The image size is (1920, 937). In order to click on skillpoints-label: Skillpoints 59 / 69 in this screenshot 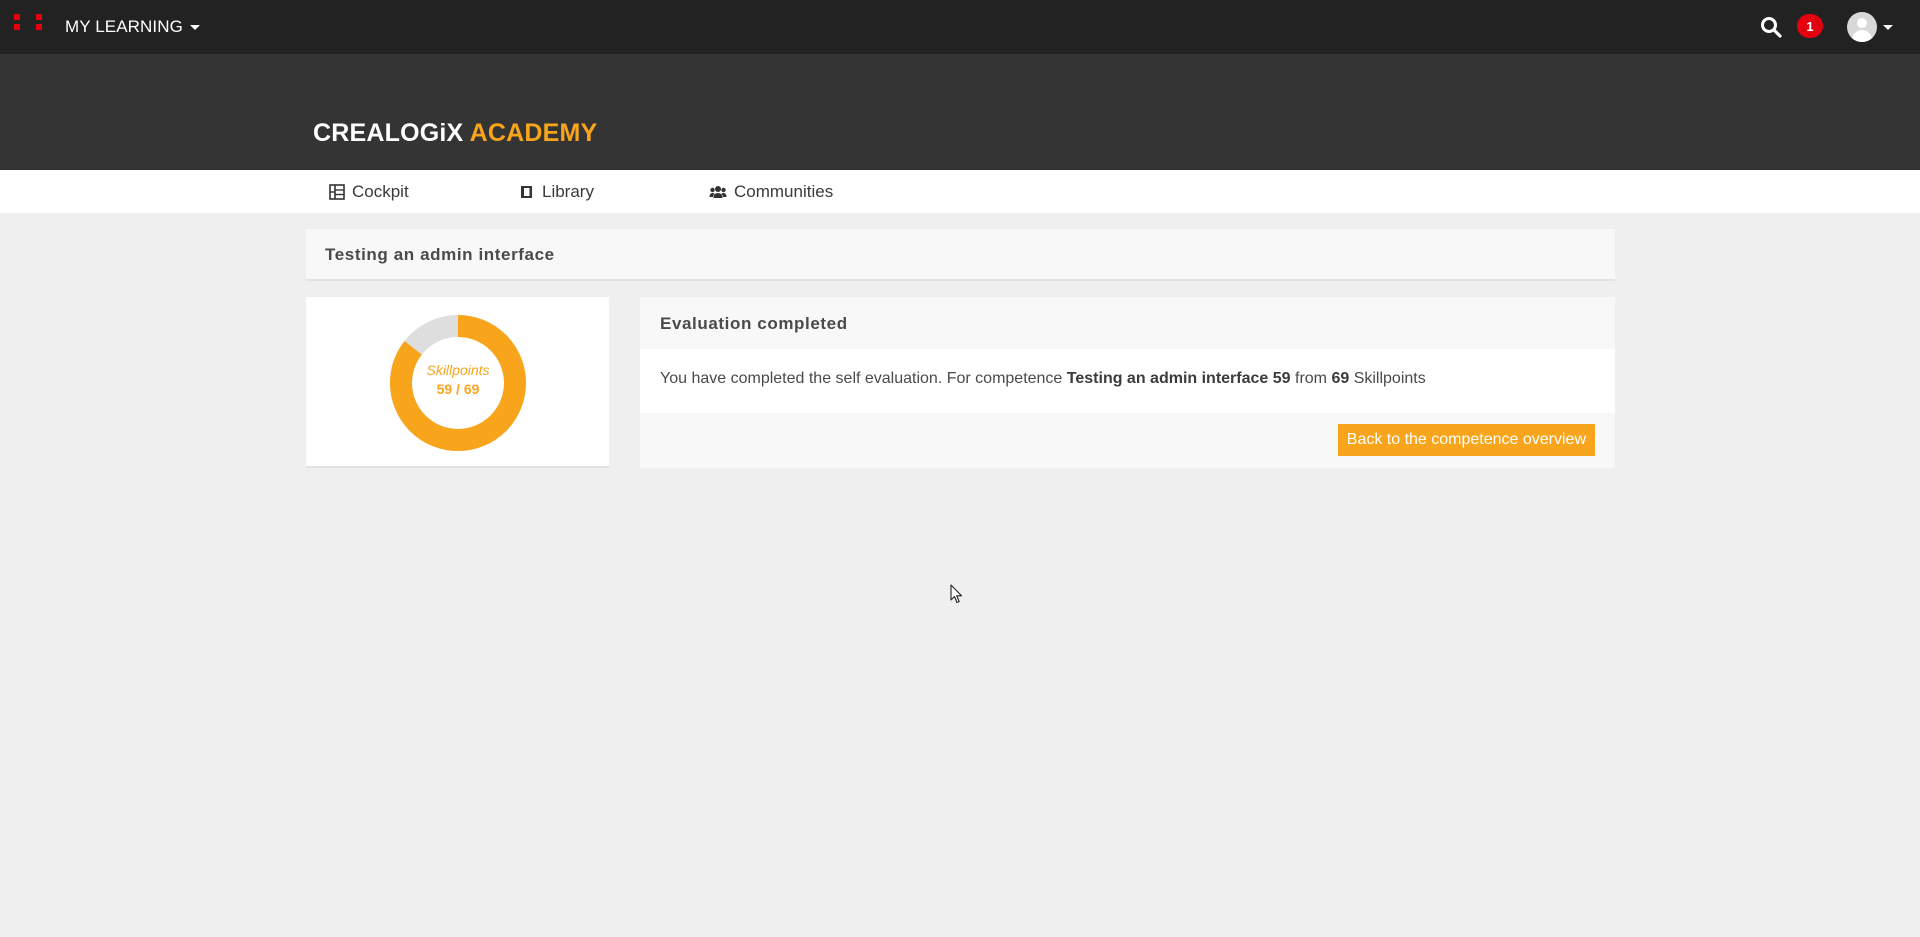, I will do `click(458, 379)`.